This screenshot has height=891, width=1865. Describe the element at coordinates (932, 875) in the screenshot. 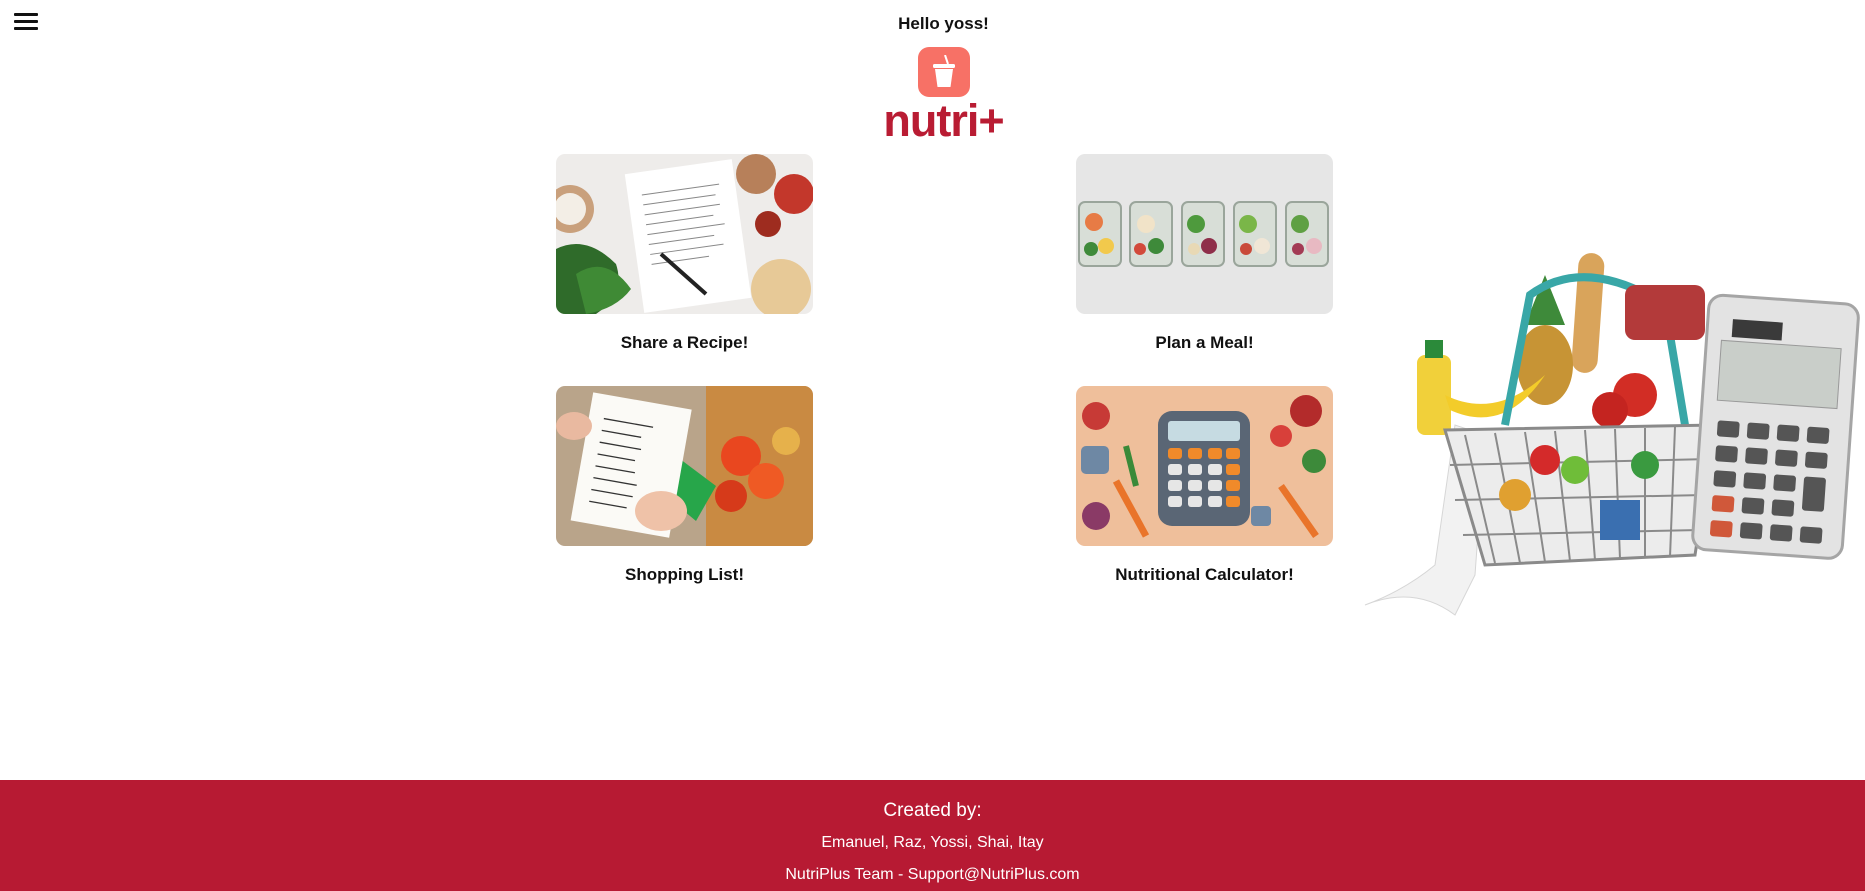

I see `footer-contact: NutriPlus Team - Support@NutriPlus.com` at that location.